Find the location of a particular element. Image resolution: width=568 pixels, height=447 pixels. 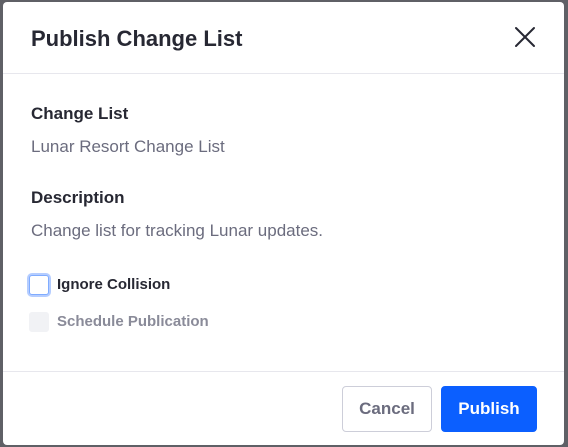

description-value: Change list for tracking Lunar updates. is located at coordinates (177, 230).